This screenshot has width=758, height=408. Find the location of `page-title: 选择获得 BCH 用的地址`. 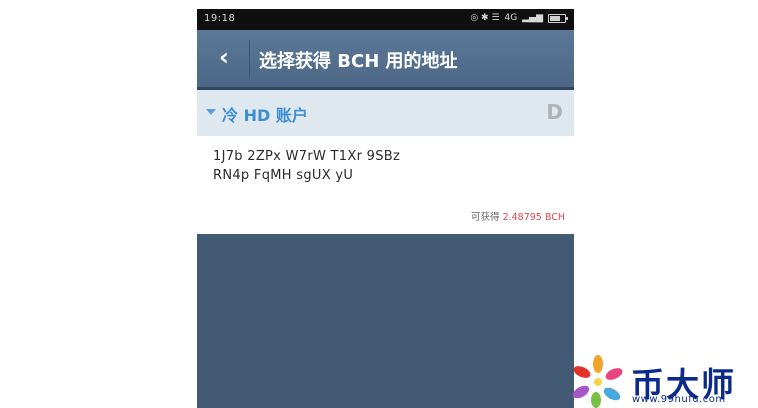

page-title: 选择获得 BCH 用的地址 is located at coordinates (358, 61).